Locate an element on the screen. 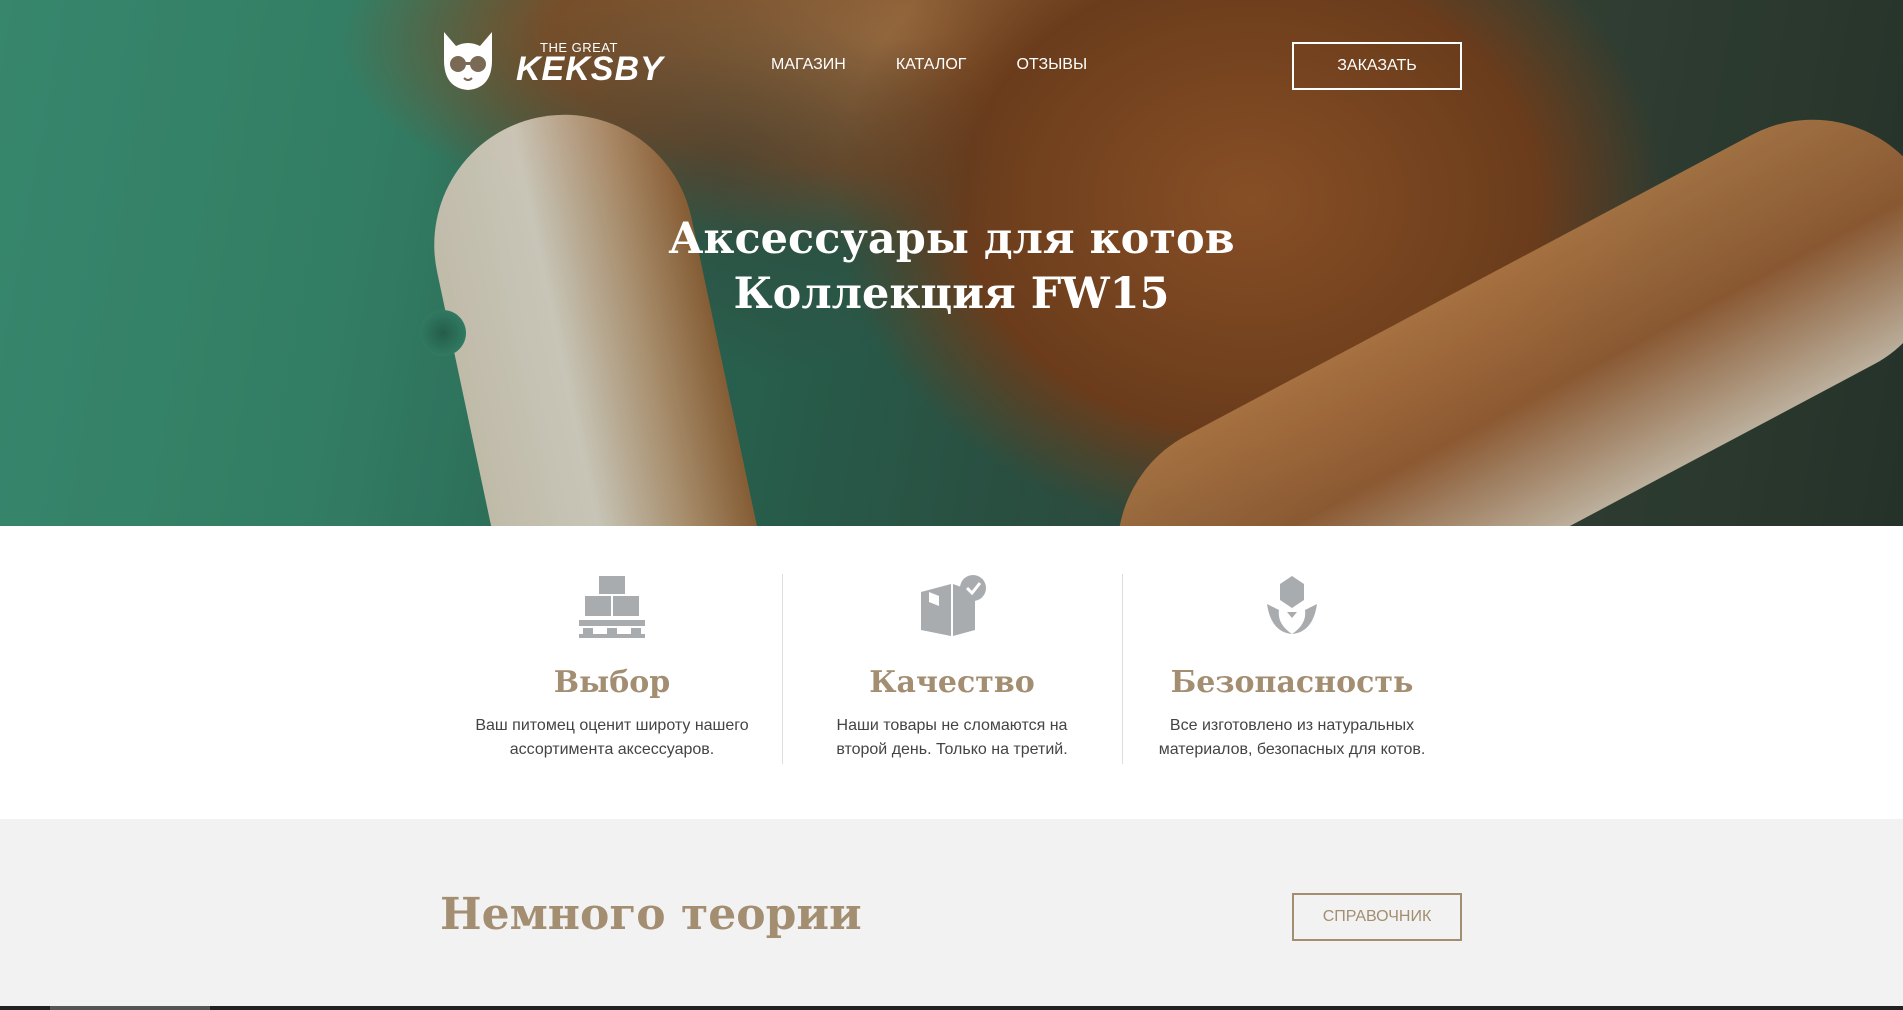  nav-reviews: ОТЗЫВЫ is located at coordinates (1051, 65).